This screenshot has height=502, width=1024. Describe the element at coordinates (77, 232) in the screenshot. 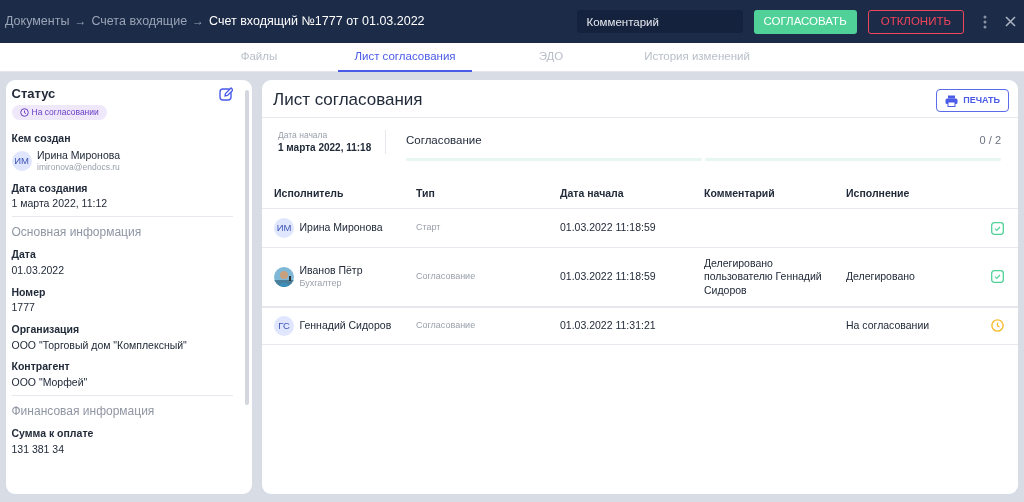

I see `section-title: Основная информация` at that location.